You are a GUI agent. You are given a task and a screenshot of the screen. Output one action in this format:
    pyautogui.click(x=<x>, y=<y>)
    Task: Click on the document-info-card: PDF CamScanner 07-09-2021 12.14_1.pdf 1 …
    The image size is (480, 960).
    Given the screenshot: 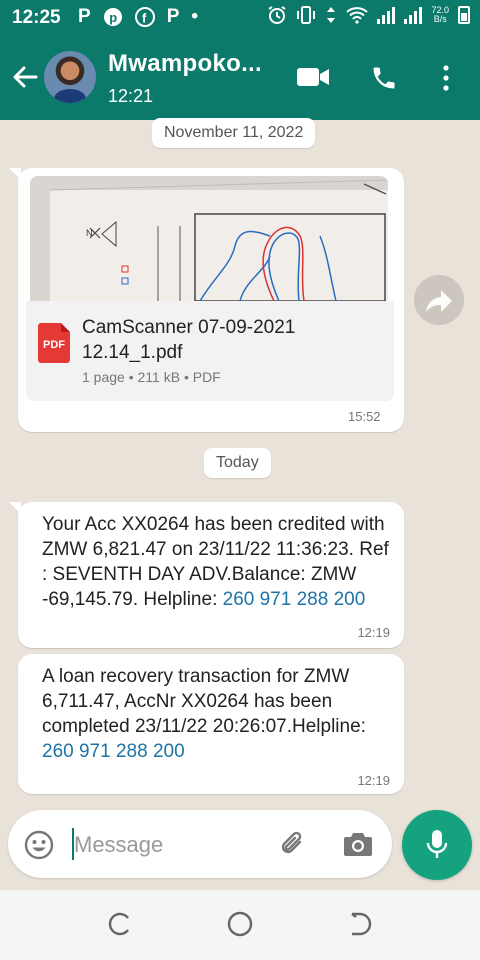 What is the action you would take?
    pyautogui.click(x=210, y=351)
    